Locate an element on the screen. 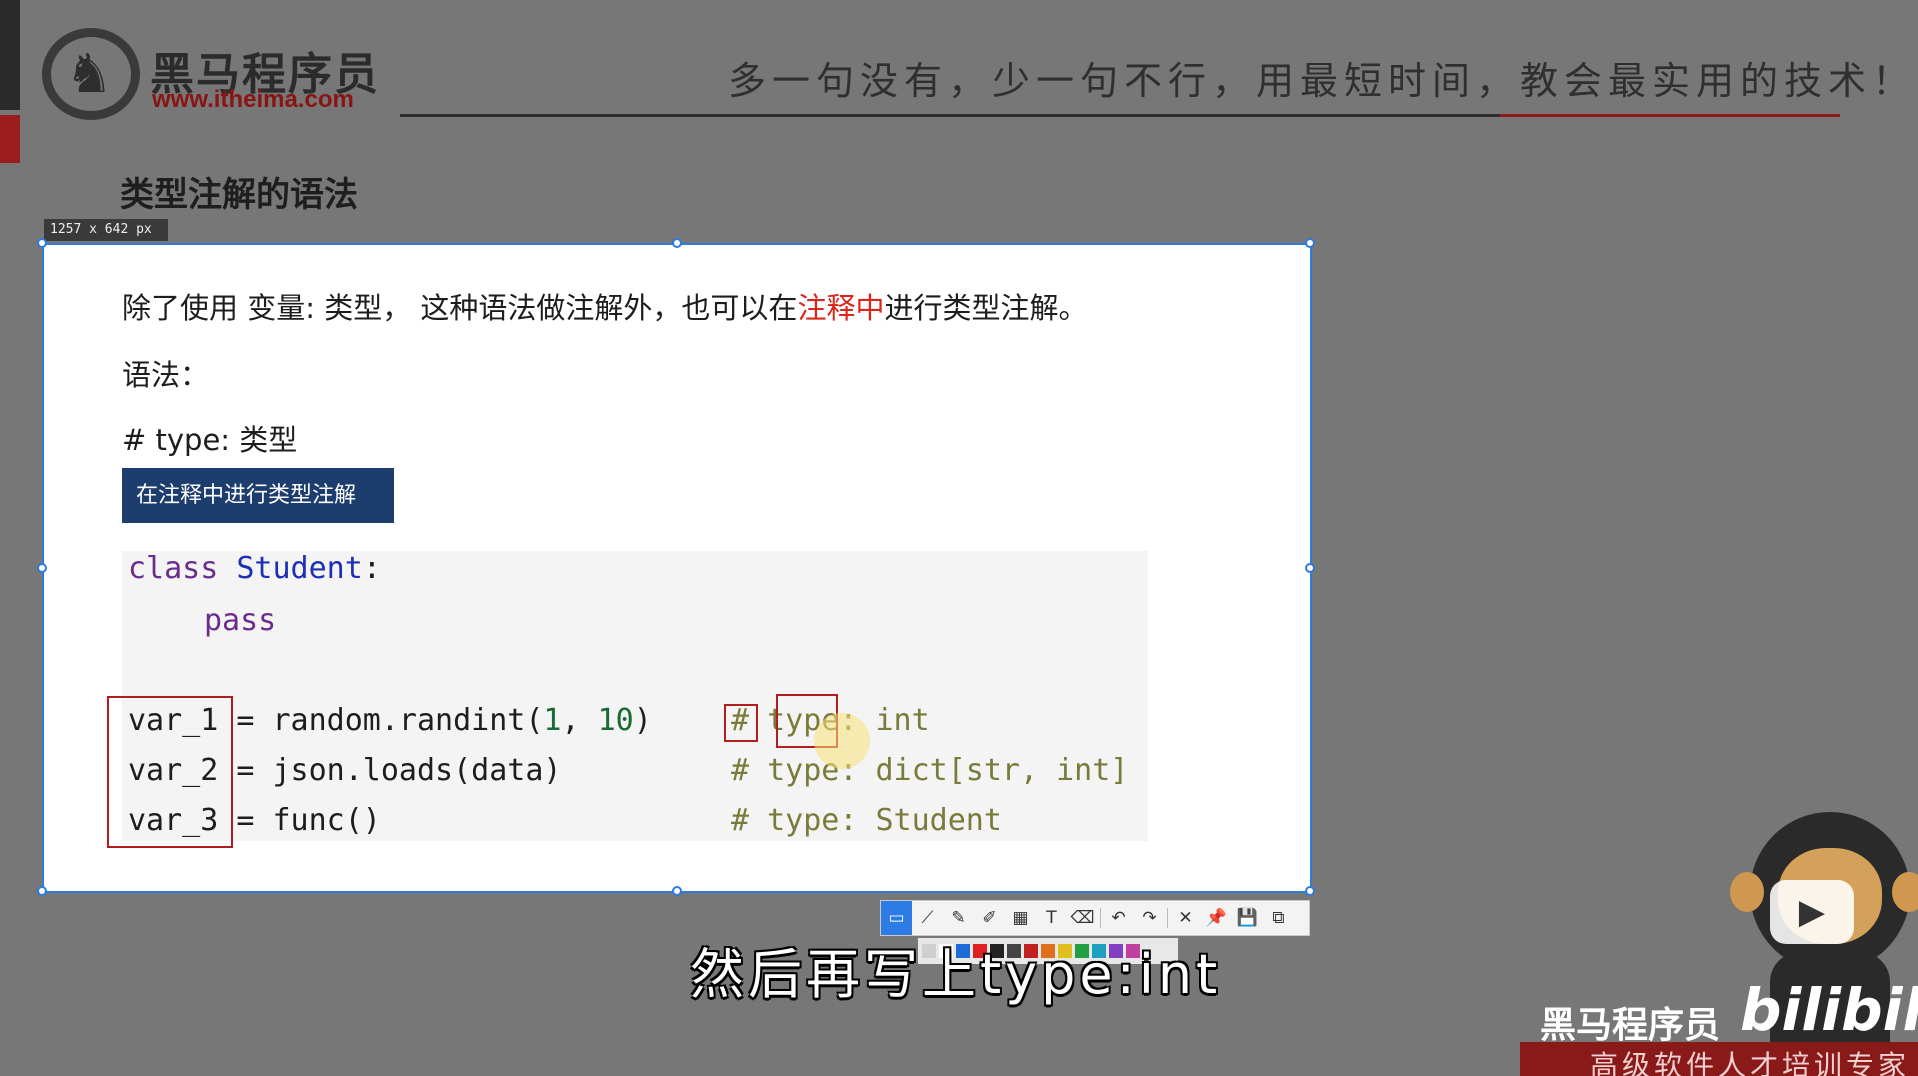  intro-highlight: 注释中 is located at coordinates (841, 308).